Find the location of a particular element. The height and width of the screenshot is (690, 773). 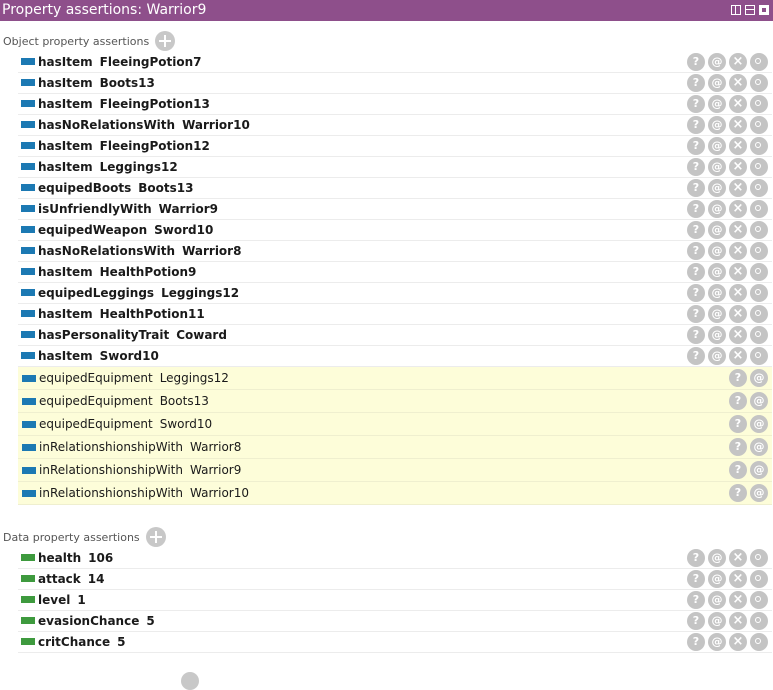

assertion-row: hasItem FleeingPotion7? @ × is located at coordinates (395, 62).